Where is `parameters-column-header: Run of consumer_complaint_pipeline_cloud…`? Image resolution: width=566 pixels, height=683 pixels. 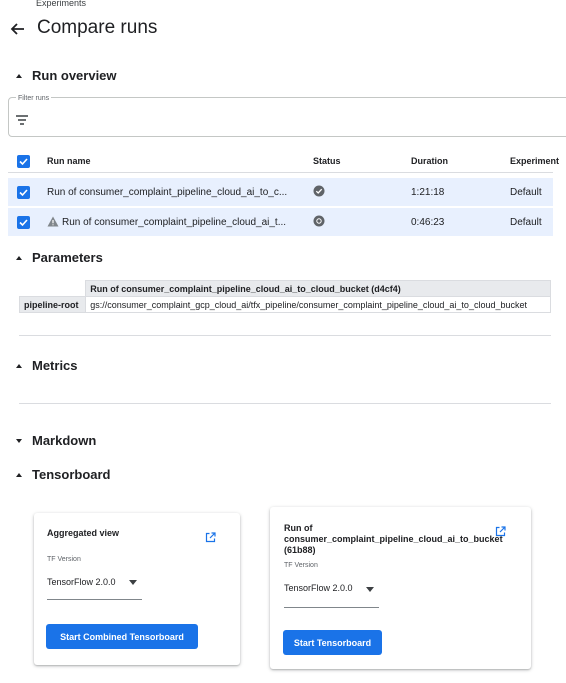 parameters-column-header: Run of consumer_complaint_pipeline_cloud… is located at coordinates (318, 288).